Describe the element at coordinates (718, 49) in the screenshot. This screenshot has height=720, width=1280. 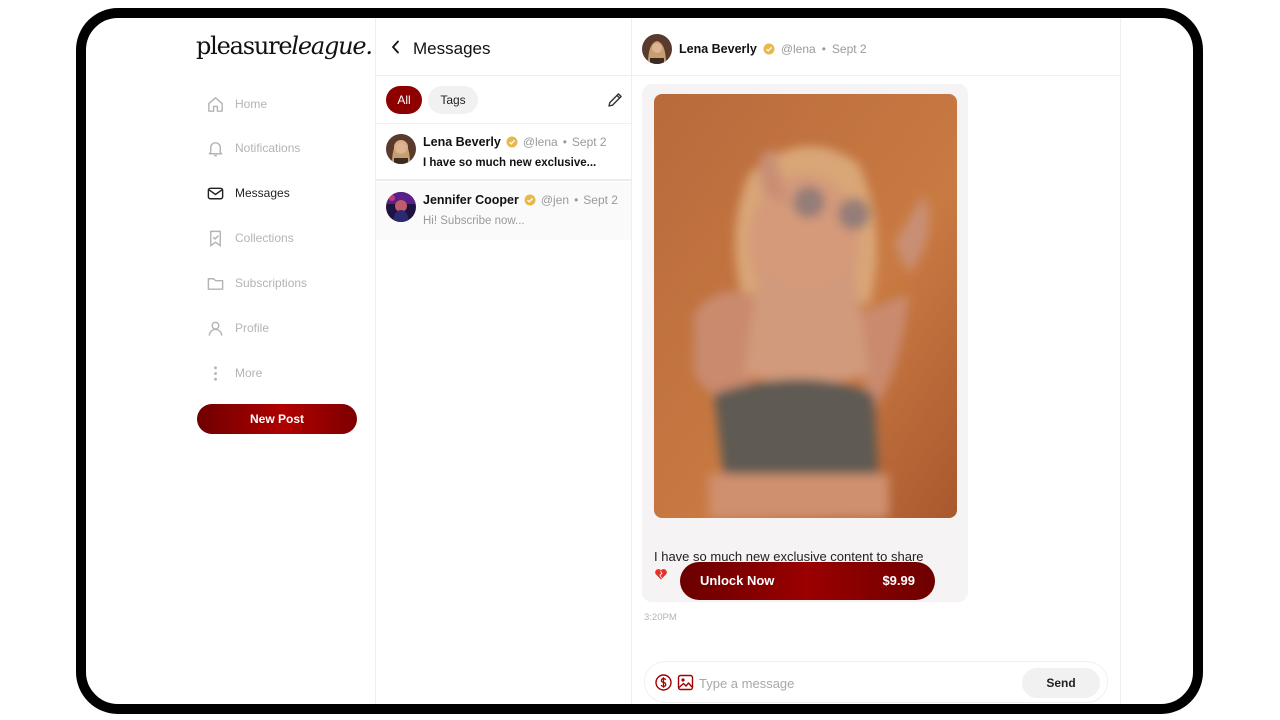
I see `chat-contact-name: Lena Beverly` at that location.